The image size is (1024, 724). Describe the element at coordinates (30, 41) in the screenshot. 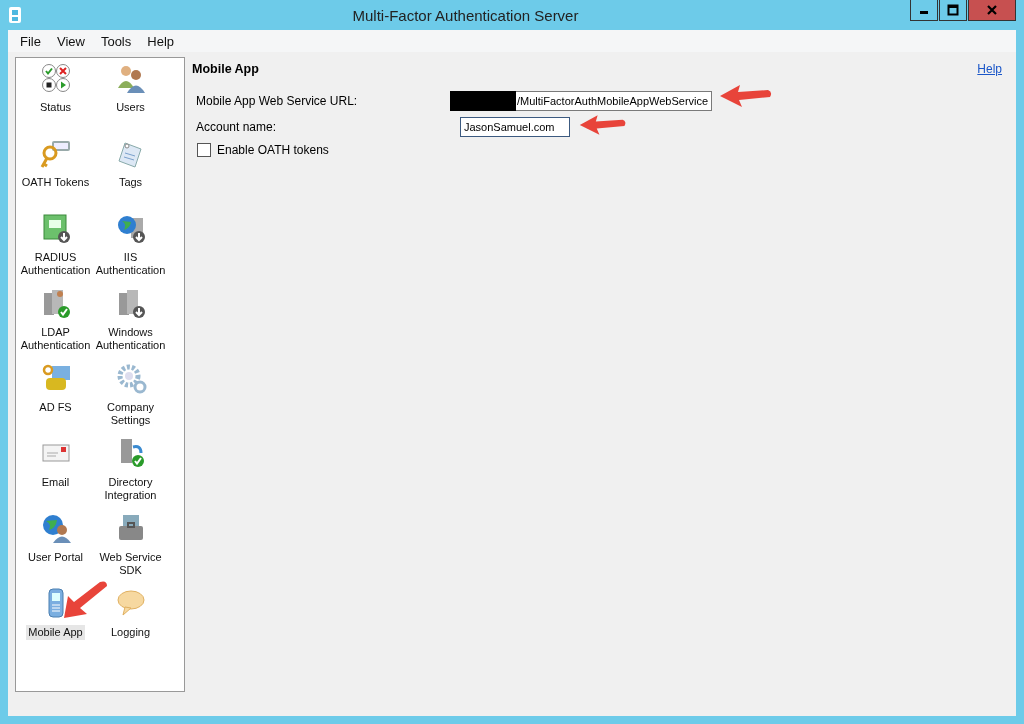

I see `menu-item: File` at that location.